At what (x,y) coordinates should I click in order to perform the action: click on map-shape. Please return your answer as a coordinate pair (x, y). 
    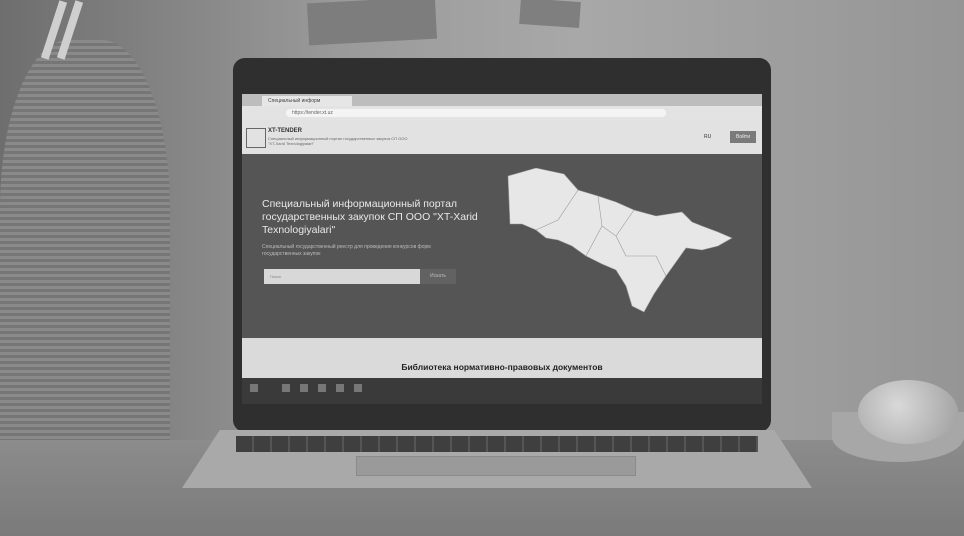
    Looking at the image, I should click on (620, 240).